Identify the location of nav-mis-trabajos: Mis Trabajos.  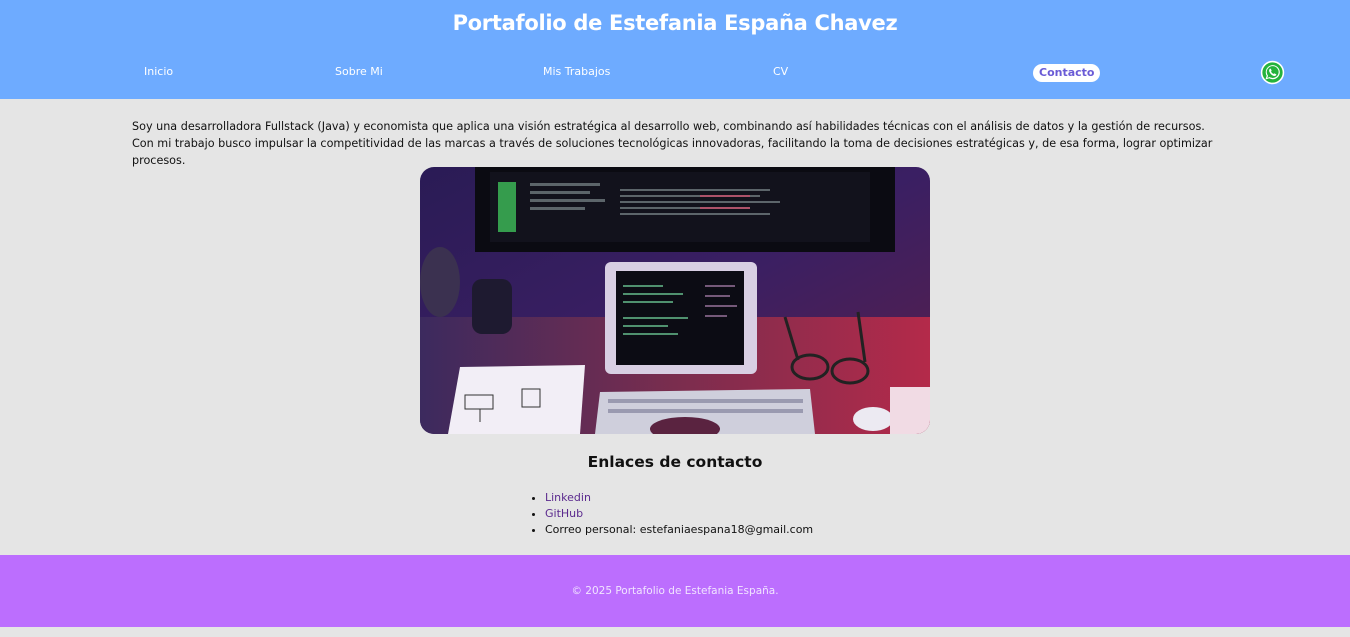
(576, 72).